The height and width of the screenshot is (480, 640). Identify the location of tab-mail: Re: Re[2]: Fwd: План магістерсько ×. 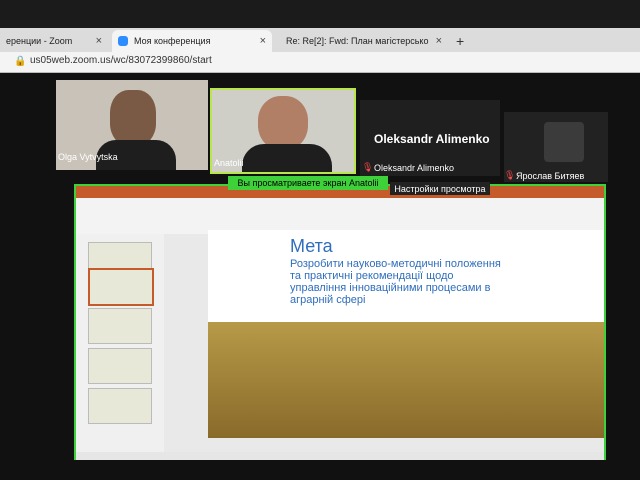
(364, 41).